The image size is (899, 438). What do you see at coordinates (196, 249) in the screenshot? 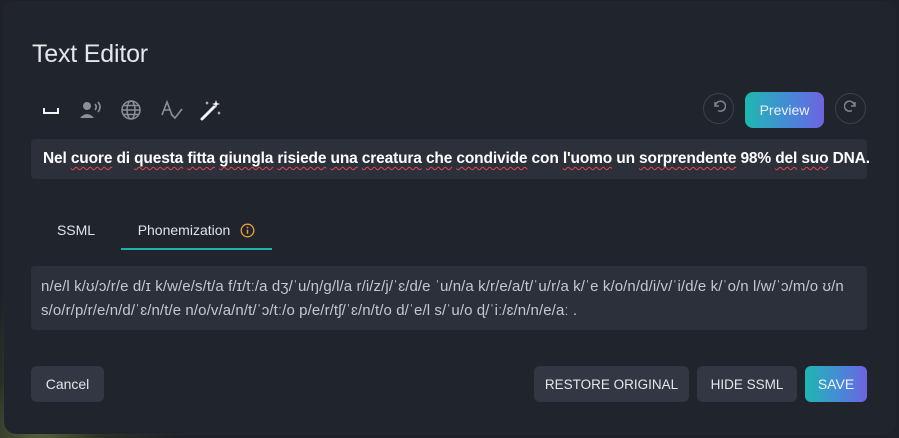
I see `active-tab-indicator` at bounding box center [196, 249].